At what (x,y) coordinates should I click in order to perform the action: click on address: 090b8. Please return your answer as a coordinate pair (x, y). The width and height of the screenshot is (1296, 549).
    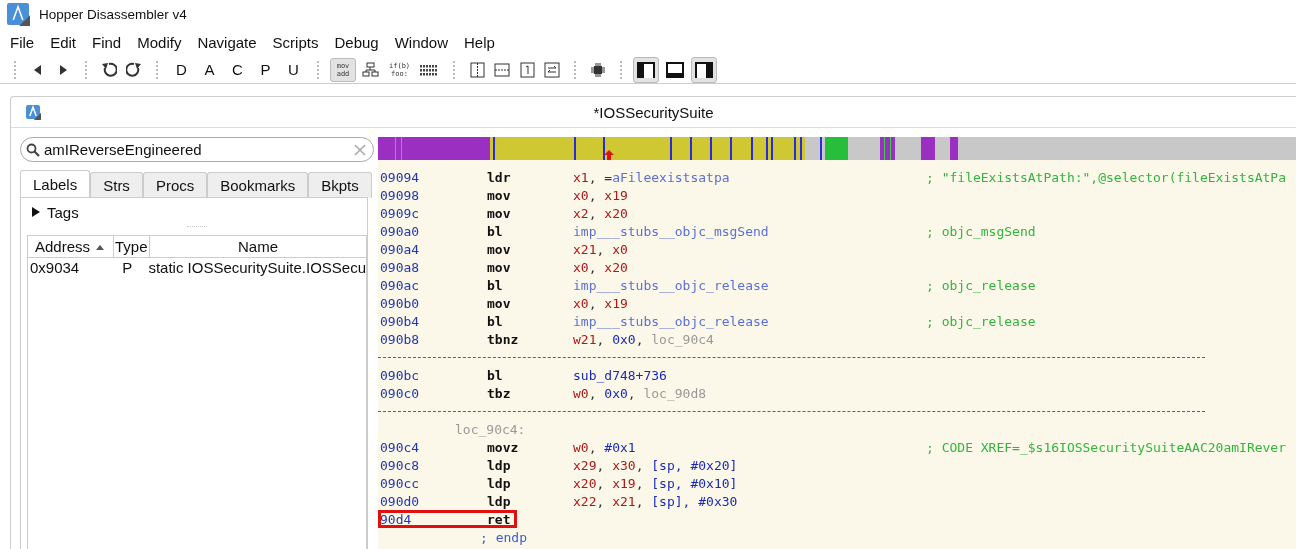
    Looking at the image, I should click on (433, 339).